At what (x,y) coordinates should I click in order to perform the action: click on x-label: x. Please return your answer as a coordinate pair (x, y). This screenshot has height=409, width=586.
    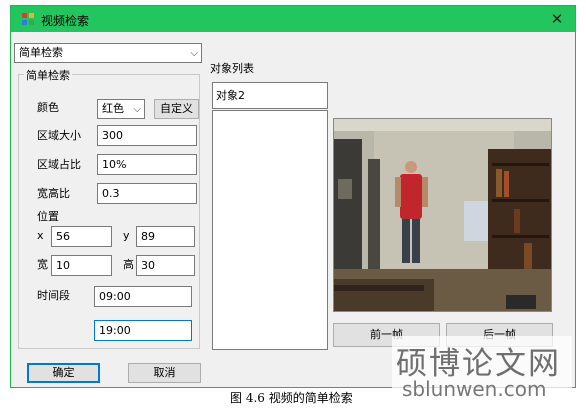
    Looking at the image, I should click on (40, 235).